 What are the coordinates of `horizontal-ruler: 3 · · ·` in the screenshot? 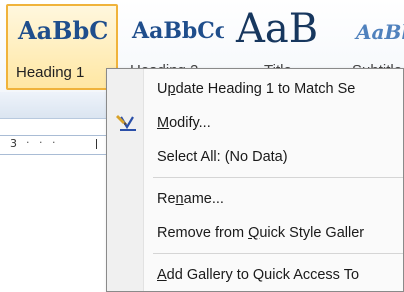 It's located at (55, 145).